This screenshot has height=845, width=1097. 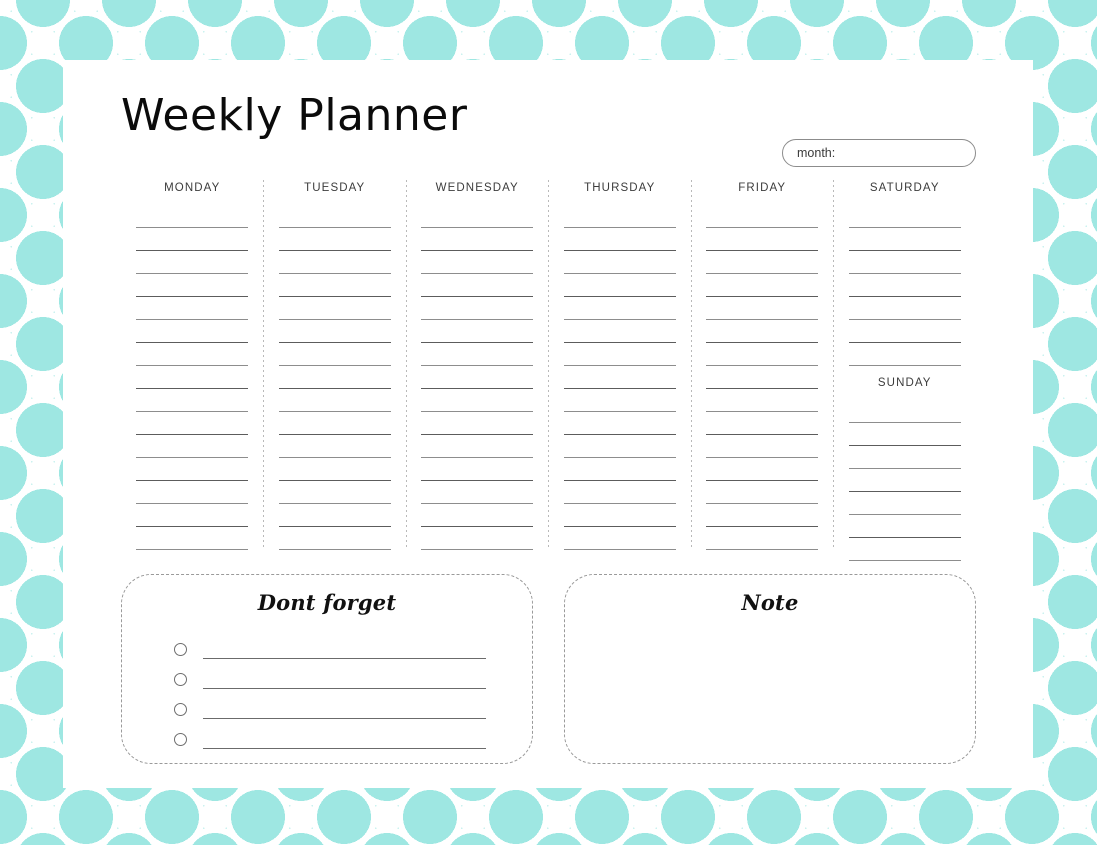 What do you see at coordinates (192, 188) in the screenshot?
I see `day-header-monday: MONDAY` at bounding box center [192, 188].